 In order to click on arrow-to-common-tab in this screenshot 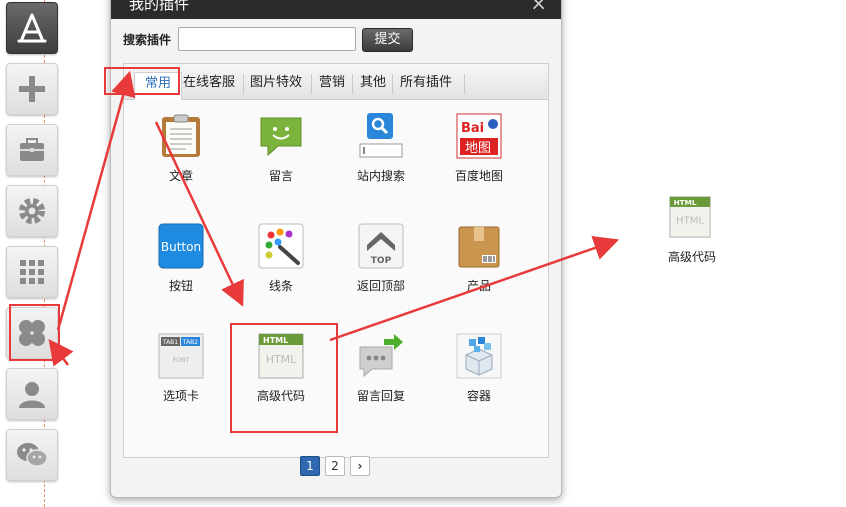, I will do `click(96, 200)`.